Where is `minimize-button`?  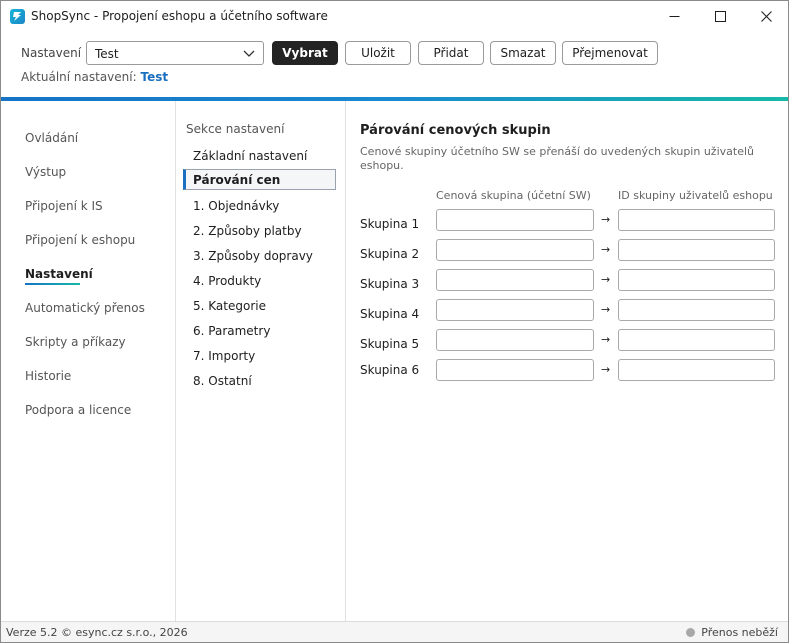
minimize-button is located at coordinates (674, 16).